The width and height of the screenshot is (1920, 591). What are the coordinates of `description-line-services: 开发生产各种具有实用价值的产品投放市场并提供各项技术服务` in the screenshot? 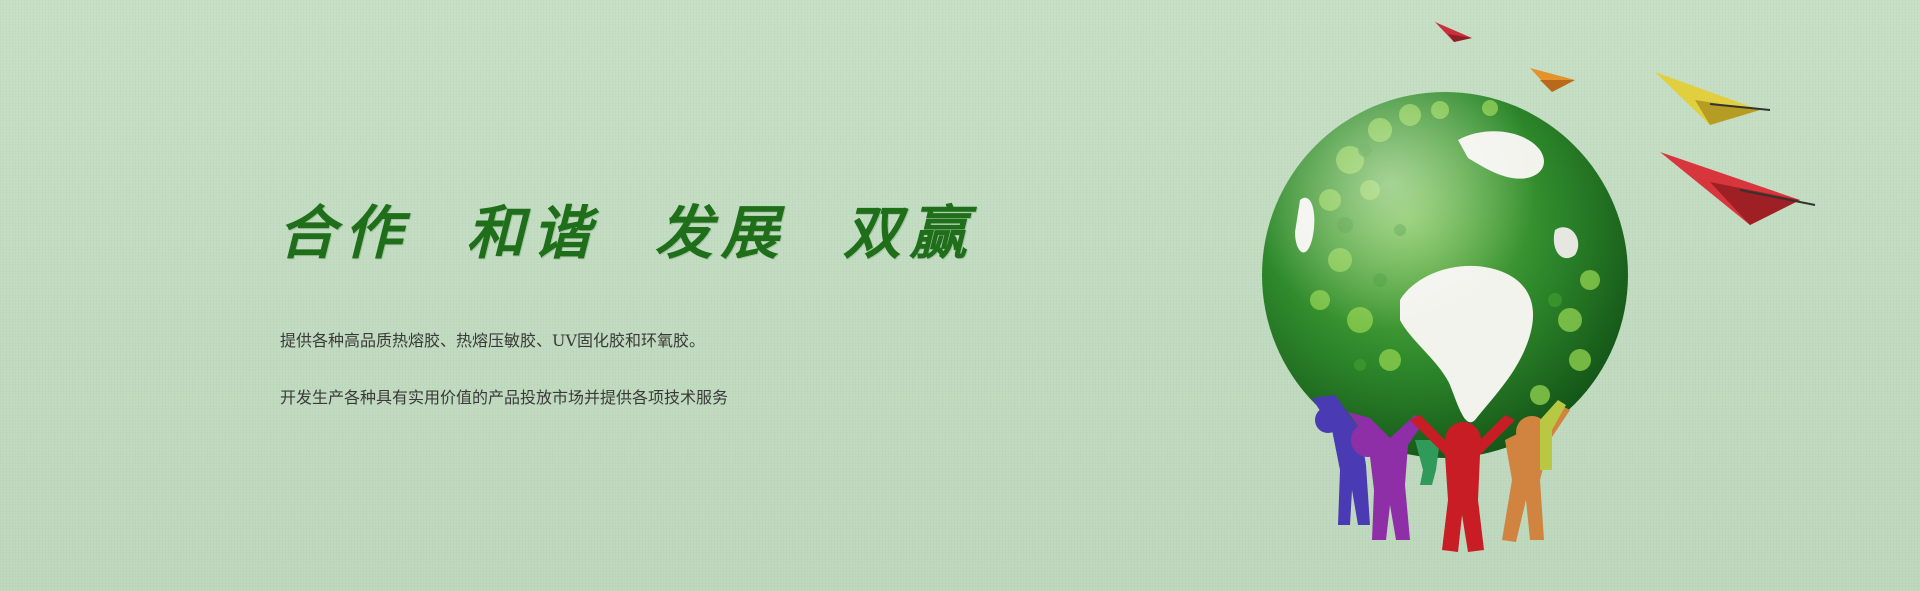 It's located at (504, 397).